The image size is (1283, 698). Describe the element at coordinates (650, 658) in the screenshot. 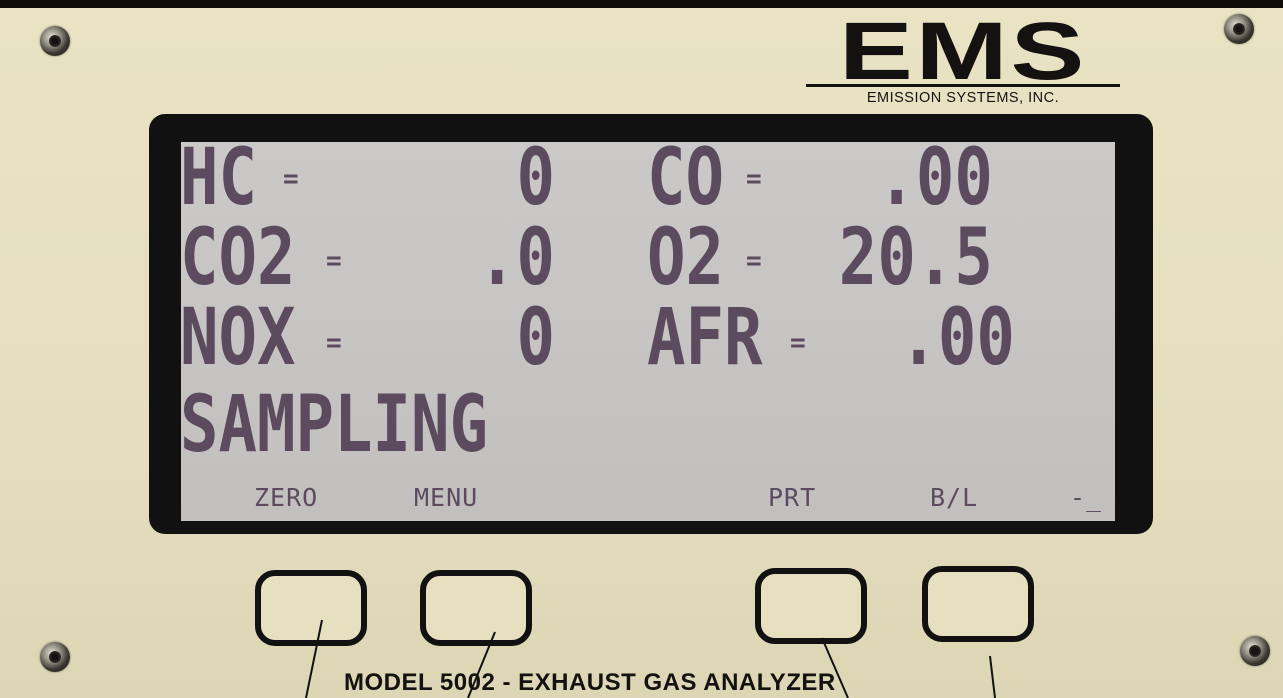

I see `callout-lines` at that location.